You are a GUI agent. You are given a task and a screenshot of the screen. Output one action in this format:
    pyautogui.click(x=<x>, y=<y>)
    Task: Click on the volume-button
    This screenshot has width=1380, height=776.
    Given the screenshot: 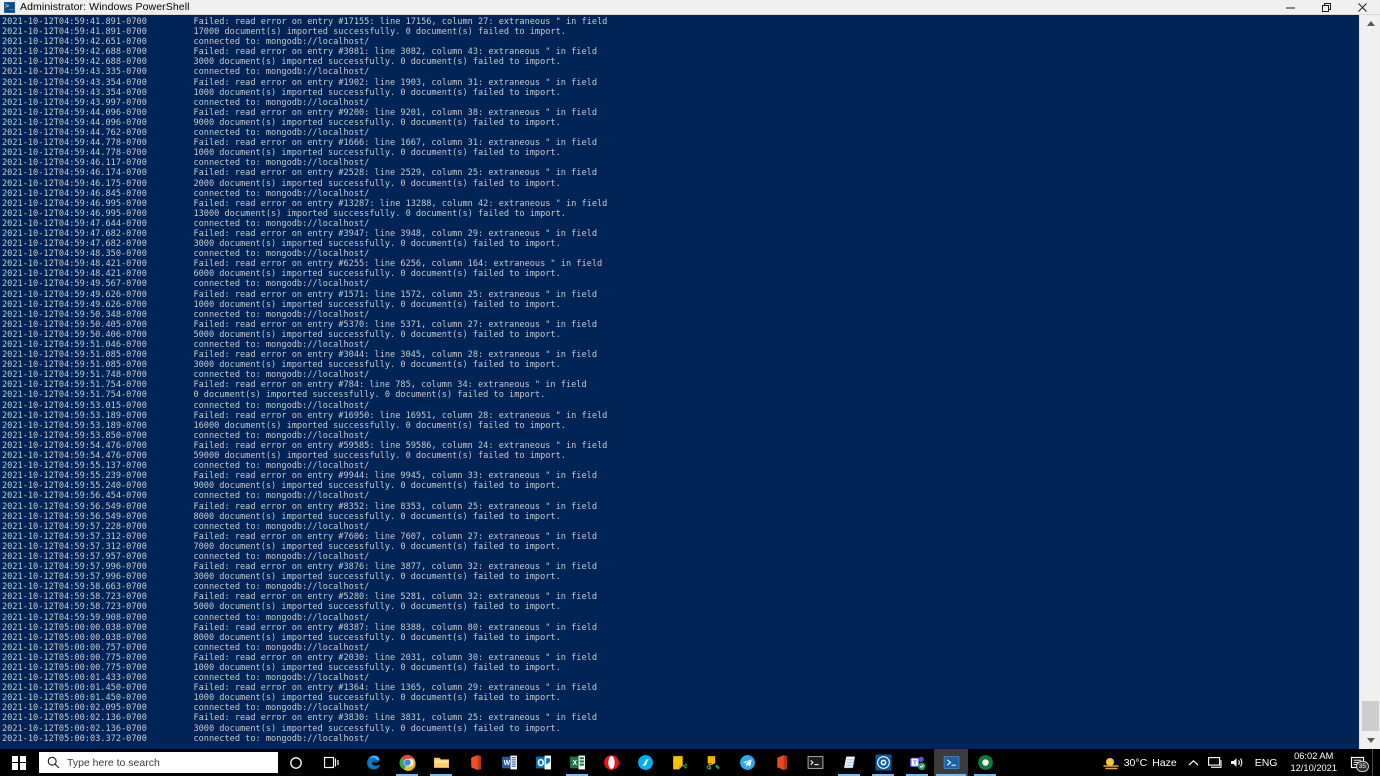 What is the action you would take?
    pyautogui.click(x=1238, y=762)
    